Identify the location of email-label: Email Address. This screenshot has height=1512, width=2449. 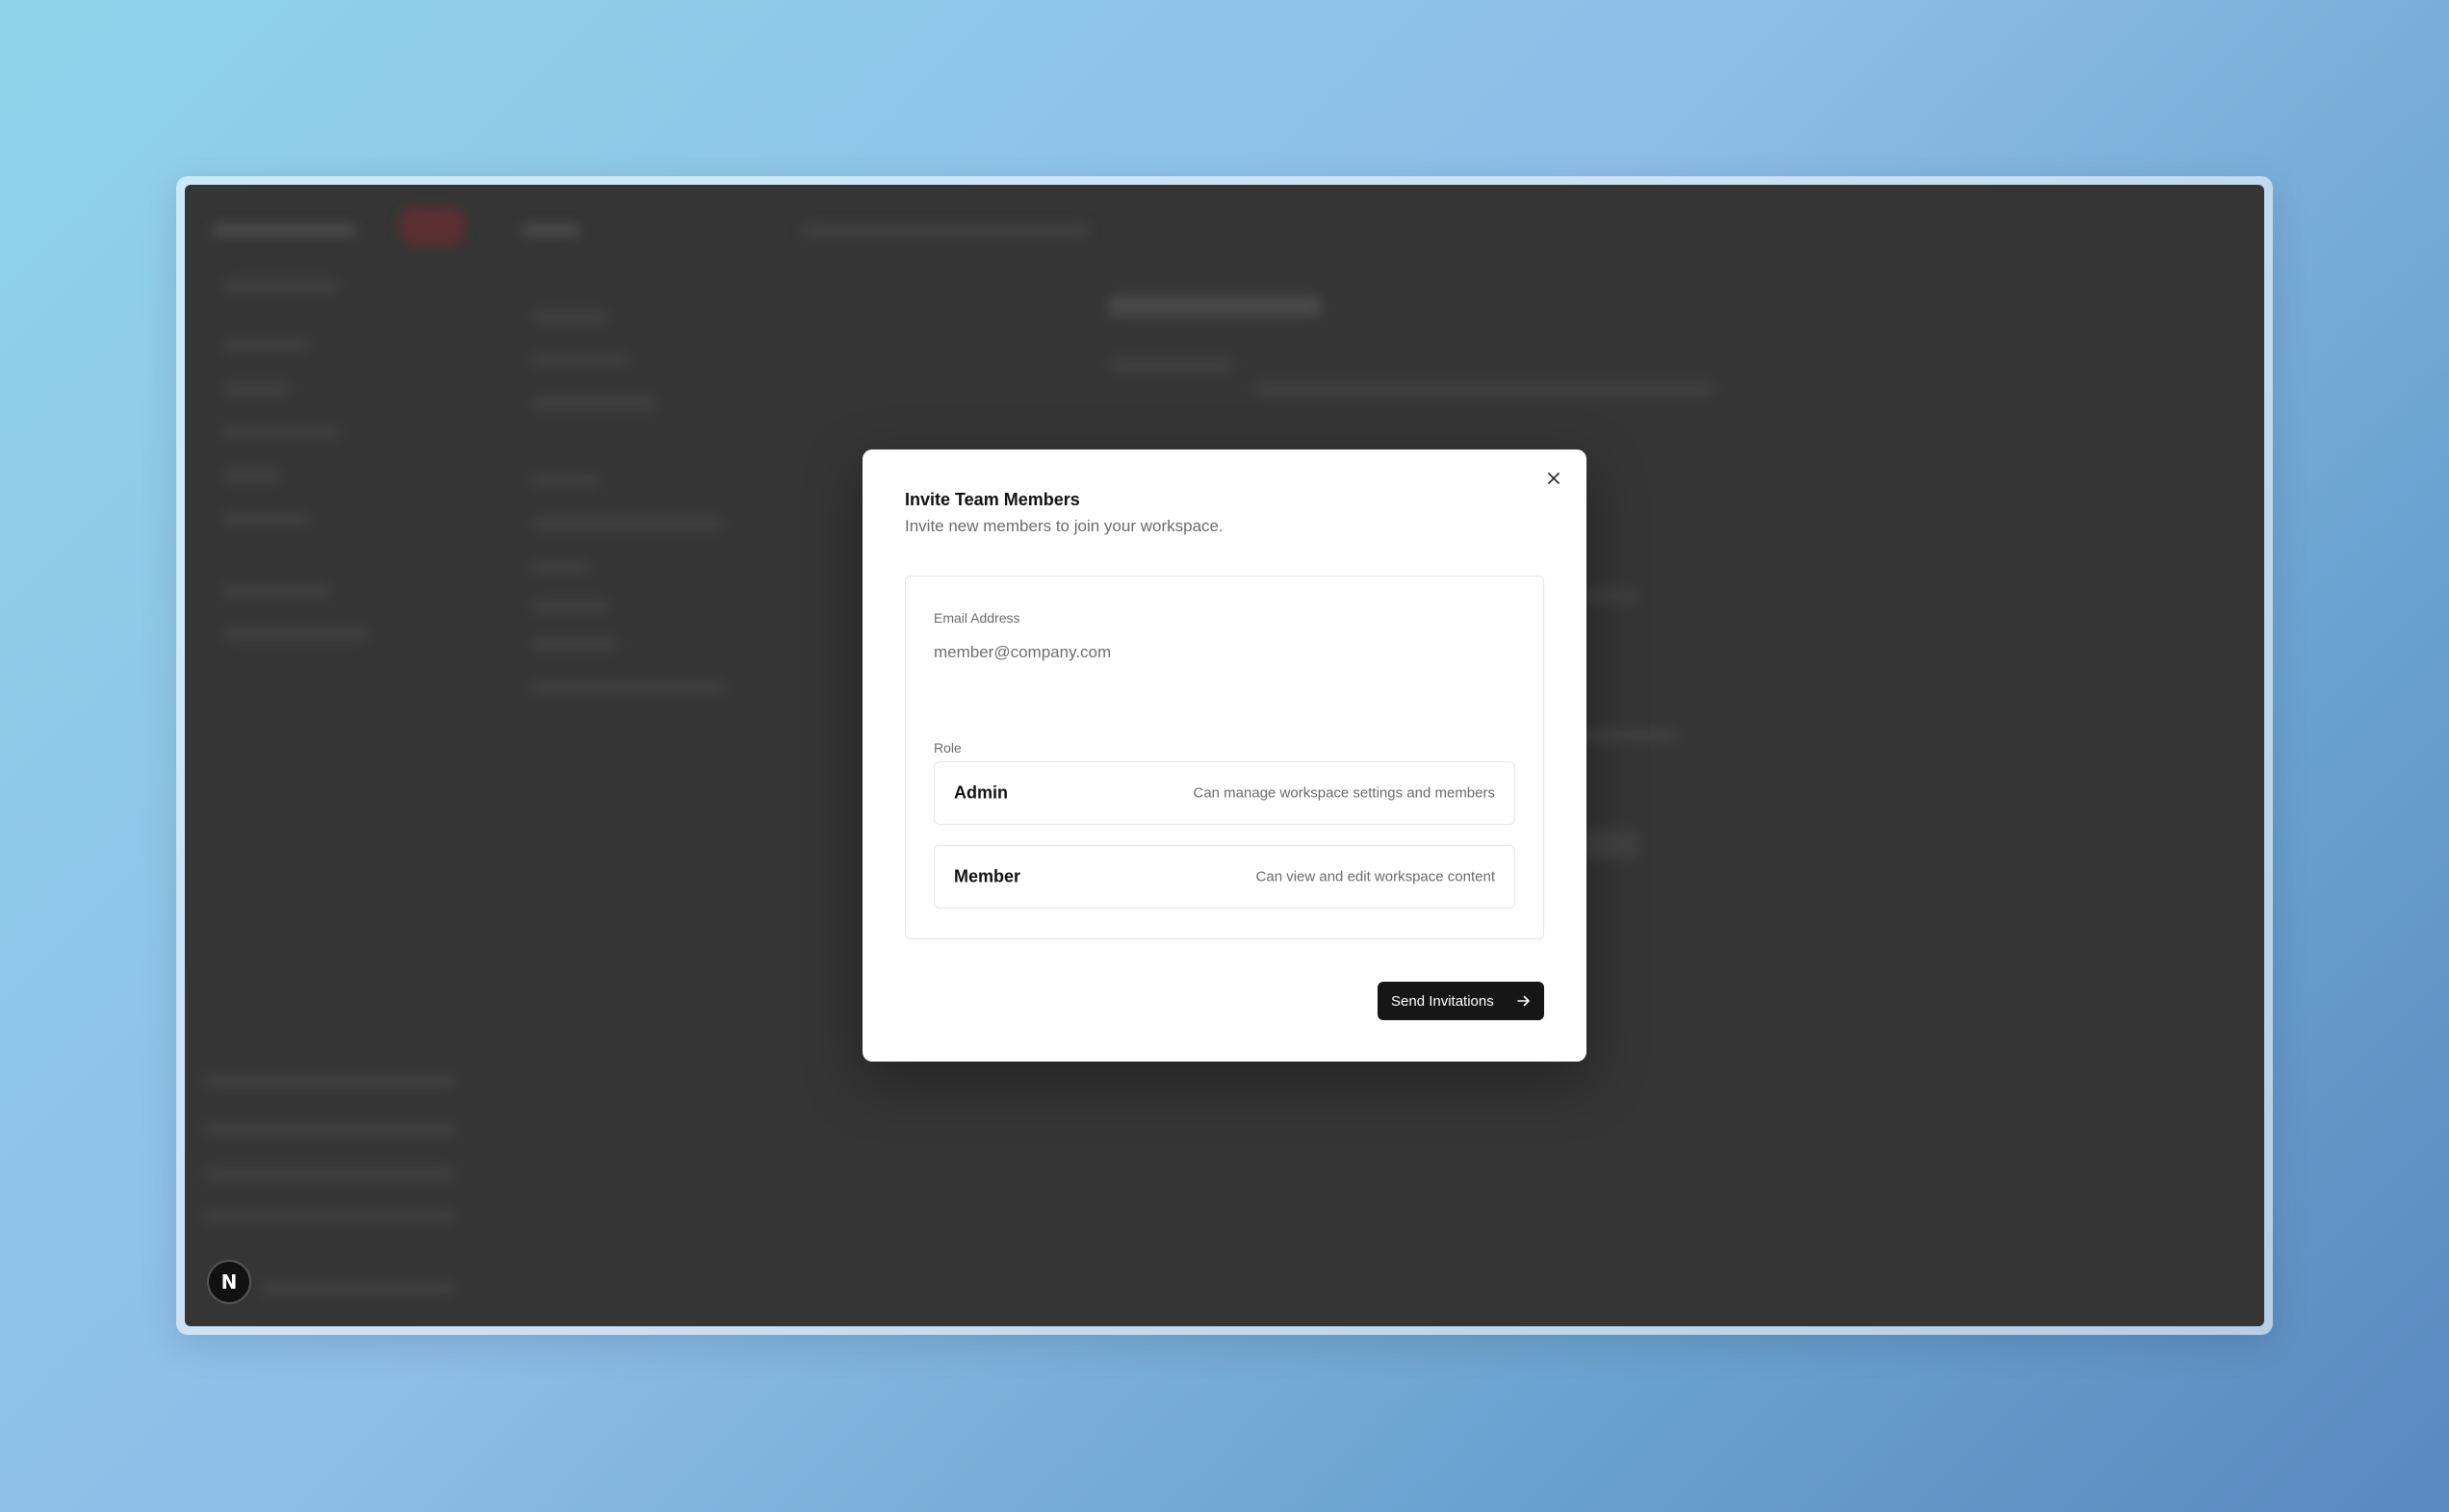
(977, 618).